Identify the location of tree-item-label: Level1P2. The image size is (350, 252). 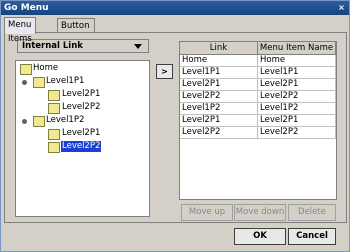
(65, 120).